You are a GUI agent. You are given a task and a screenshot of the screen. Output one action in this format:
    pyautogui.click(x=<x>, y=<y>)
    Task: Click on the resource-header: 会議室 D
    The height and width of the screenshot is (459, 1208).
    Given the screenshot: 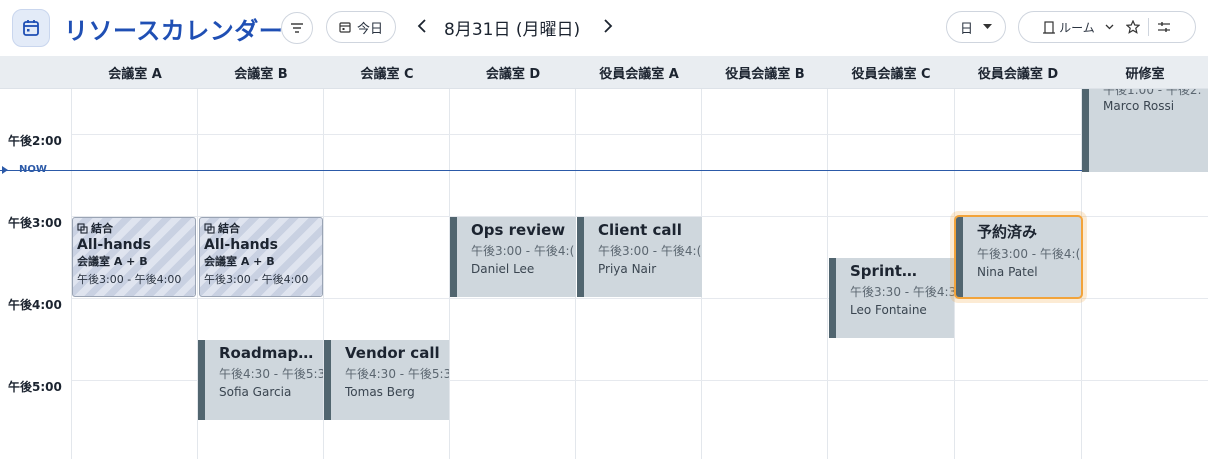 What is the action you would take?
    pyautogui.click(x=513, y=72)
    